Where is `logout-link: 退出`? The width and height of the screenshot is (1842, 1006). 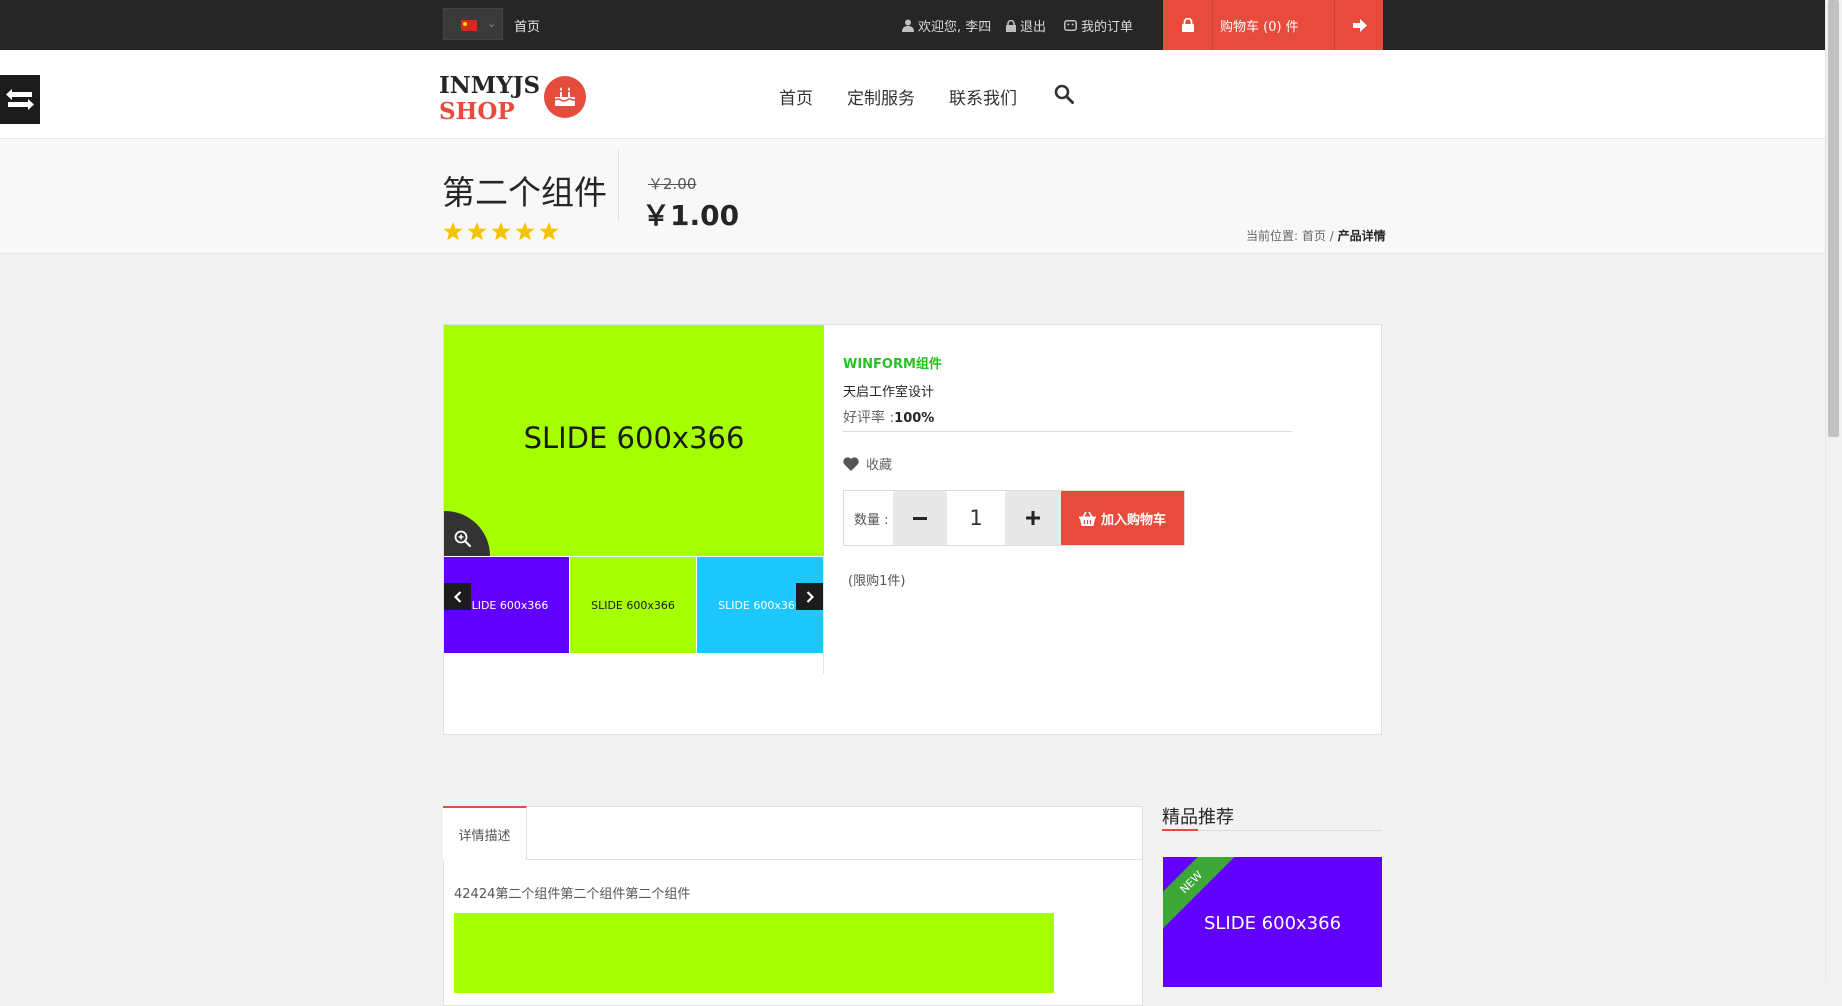
logout-link: 退出 is located at coordinates (1026, 25).